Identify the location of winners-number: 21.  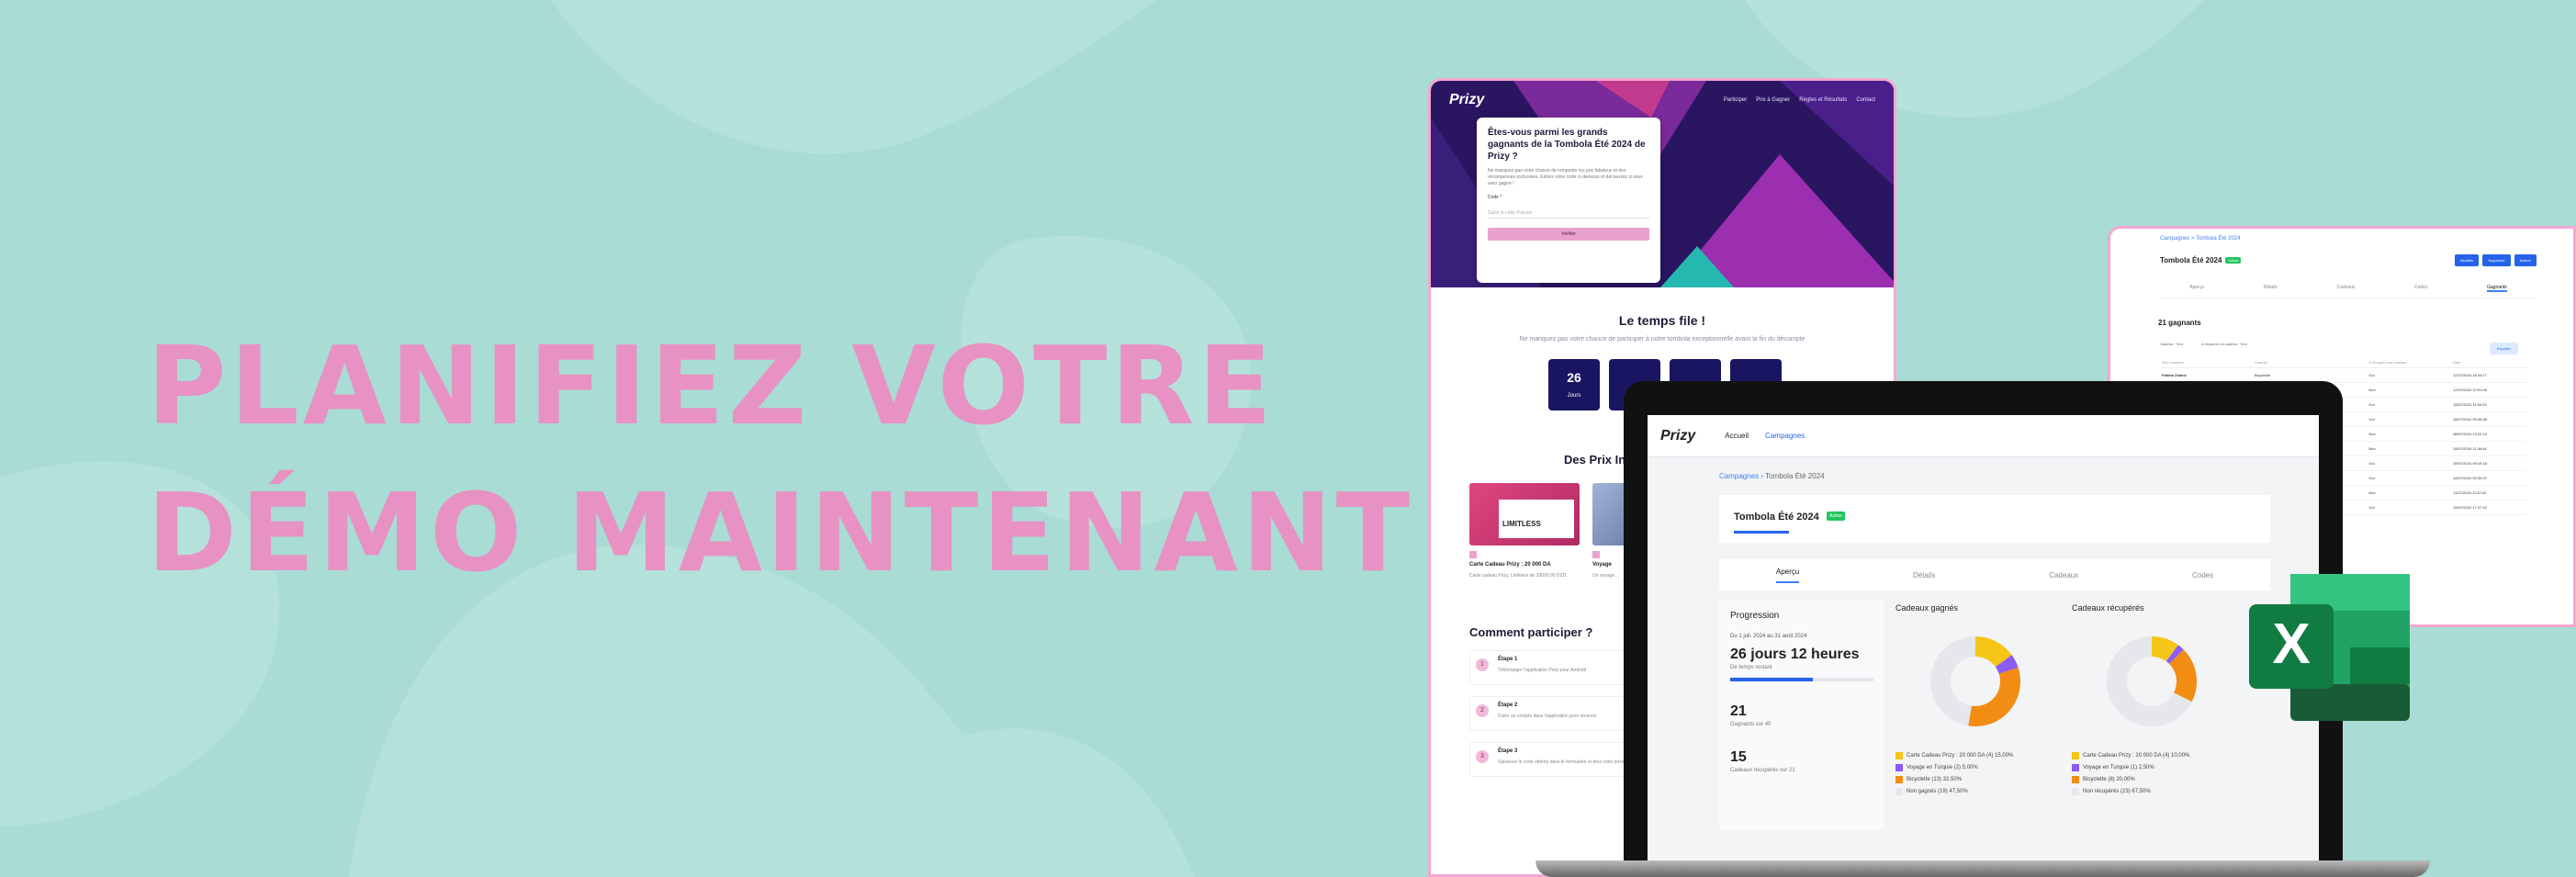
(1738, 711).